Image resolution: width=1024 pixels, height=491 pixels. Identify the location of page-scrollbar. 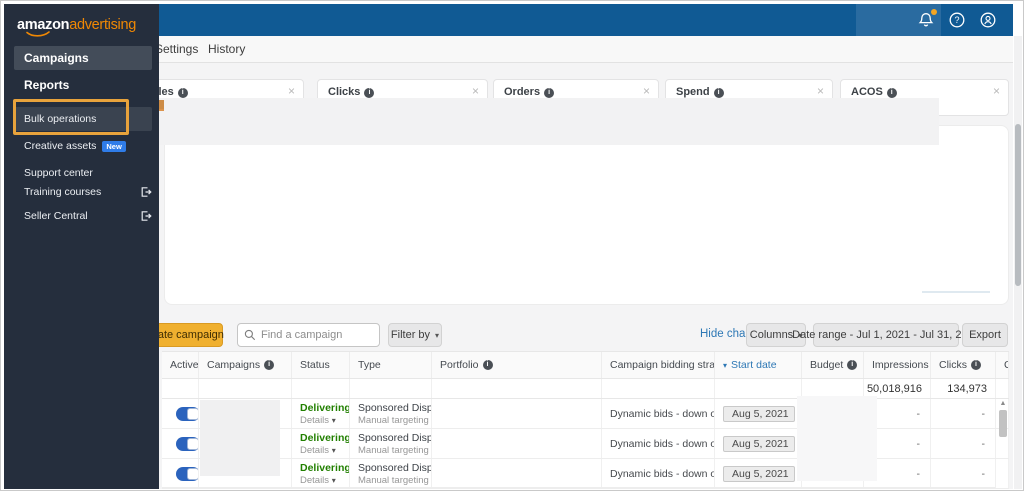
(1018, 262).